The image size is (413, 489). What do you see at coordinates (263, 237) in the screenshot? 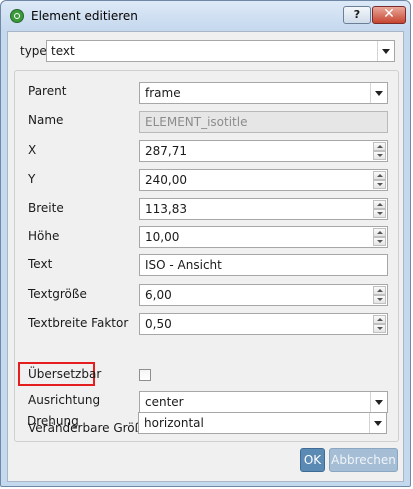
I see `hoehe-input: 10,00` at bounding box center [263, 237].